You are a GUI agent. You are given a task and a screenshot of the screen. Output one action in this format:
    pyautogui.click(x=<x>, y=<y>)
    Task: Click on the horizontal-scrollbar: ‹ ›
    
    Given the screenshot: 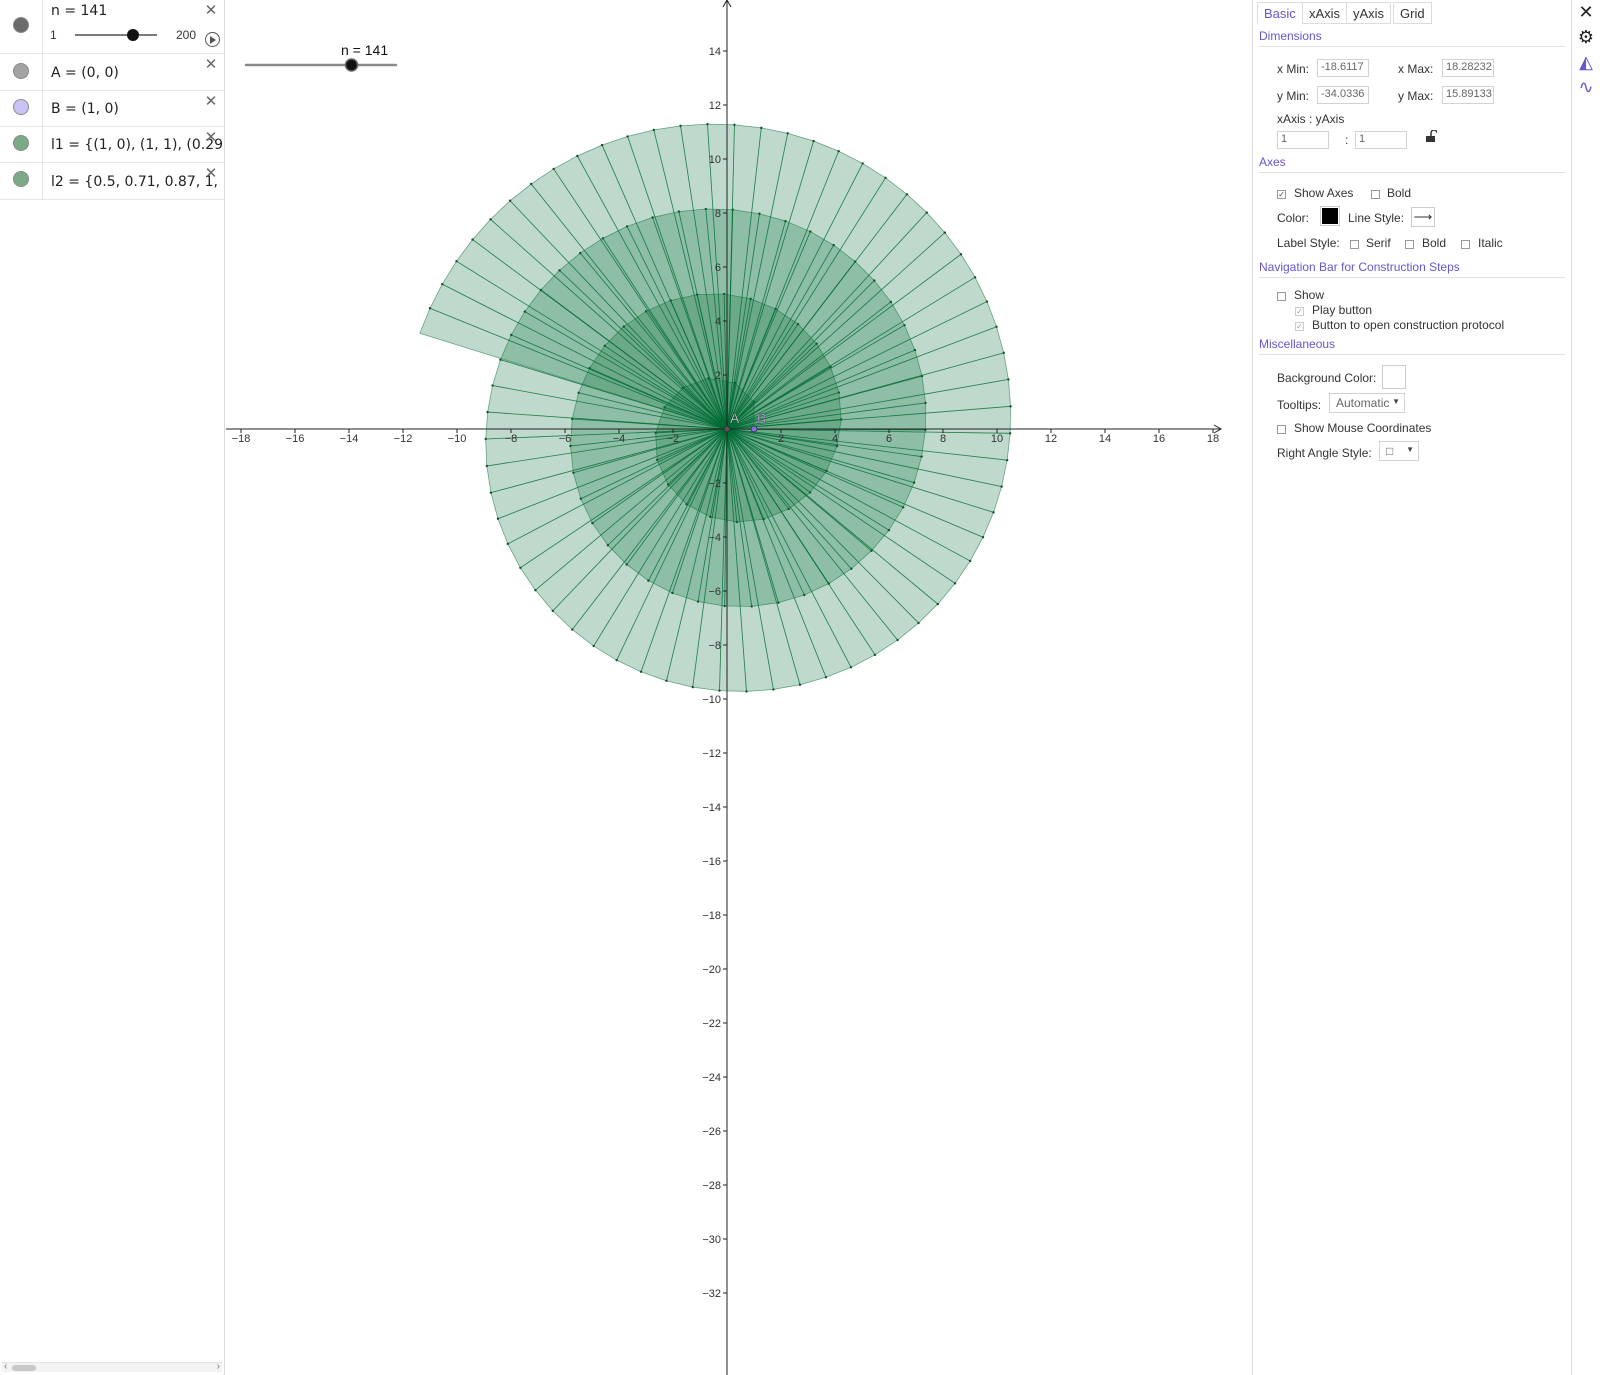 What is the action you would take?
    pyautogui.click(x=112, y=1366)
    